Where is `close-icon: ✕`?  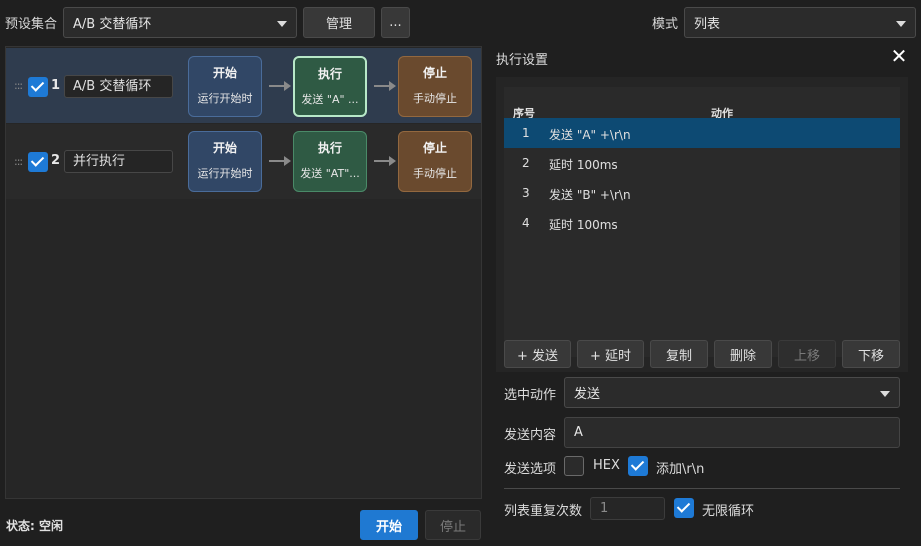
close-icon: ✕ is located at coordinates (899, 56).